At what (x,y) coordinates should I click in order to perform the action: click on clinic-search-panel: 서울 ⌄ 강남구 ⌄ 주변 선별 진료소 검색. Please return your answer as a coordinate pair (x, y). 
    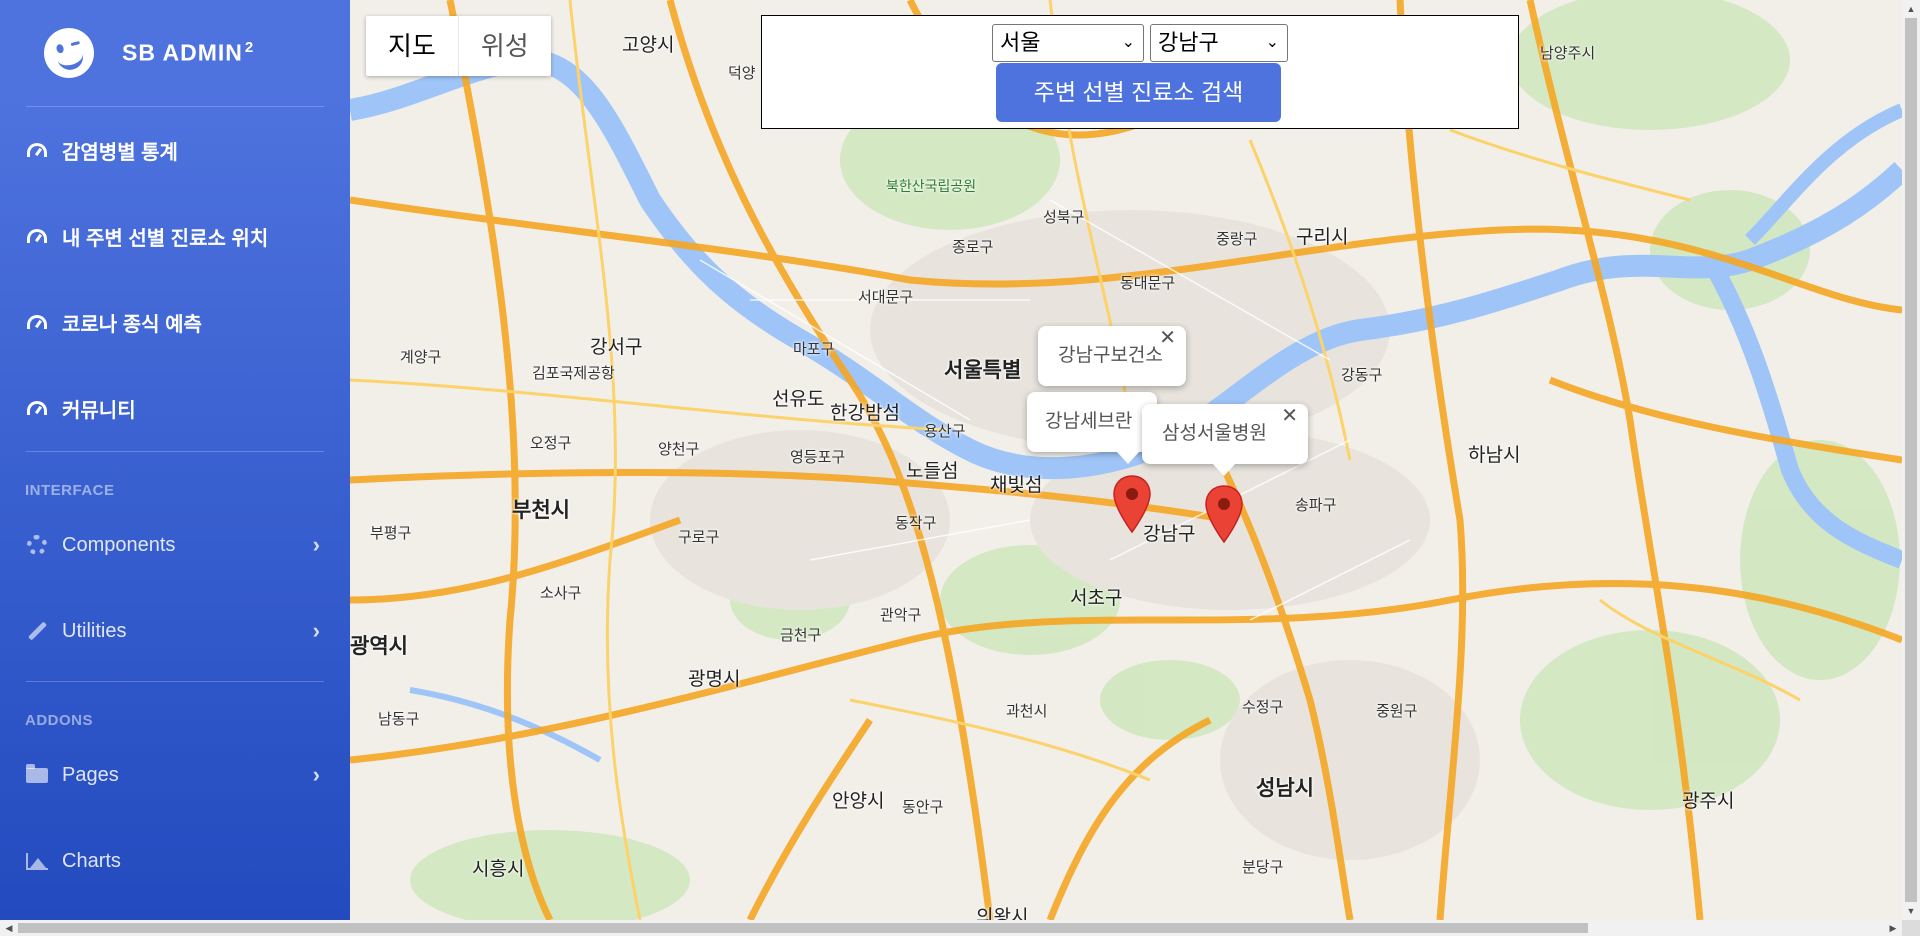
    Looking at the image, I should click on (1140, 72).